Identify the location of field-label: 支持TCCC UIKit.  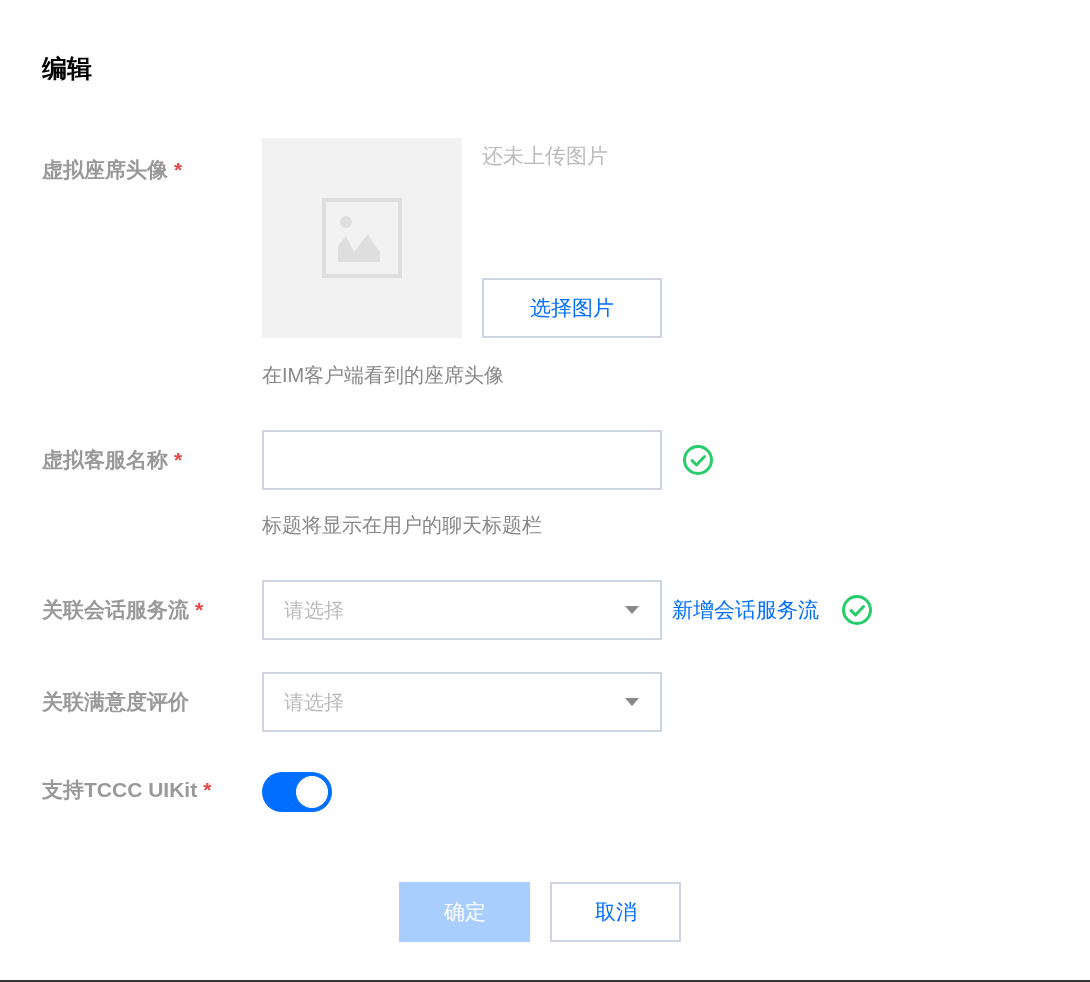
(120, 789).